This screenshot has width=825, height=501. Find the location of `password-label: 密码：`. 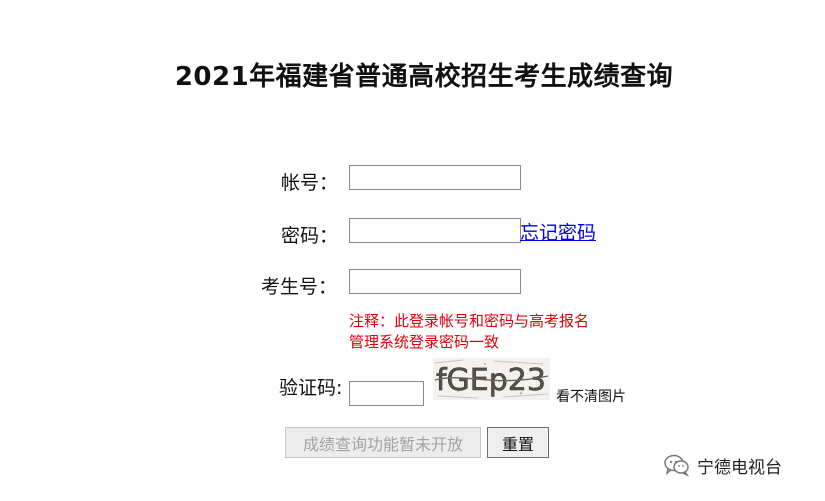

password-label: 密码： is located at coordinates (310, 236).